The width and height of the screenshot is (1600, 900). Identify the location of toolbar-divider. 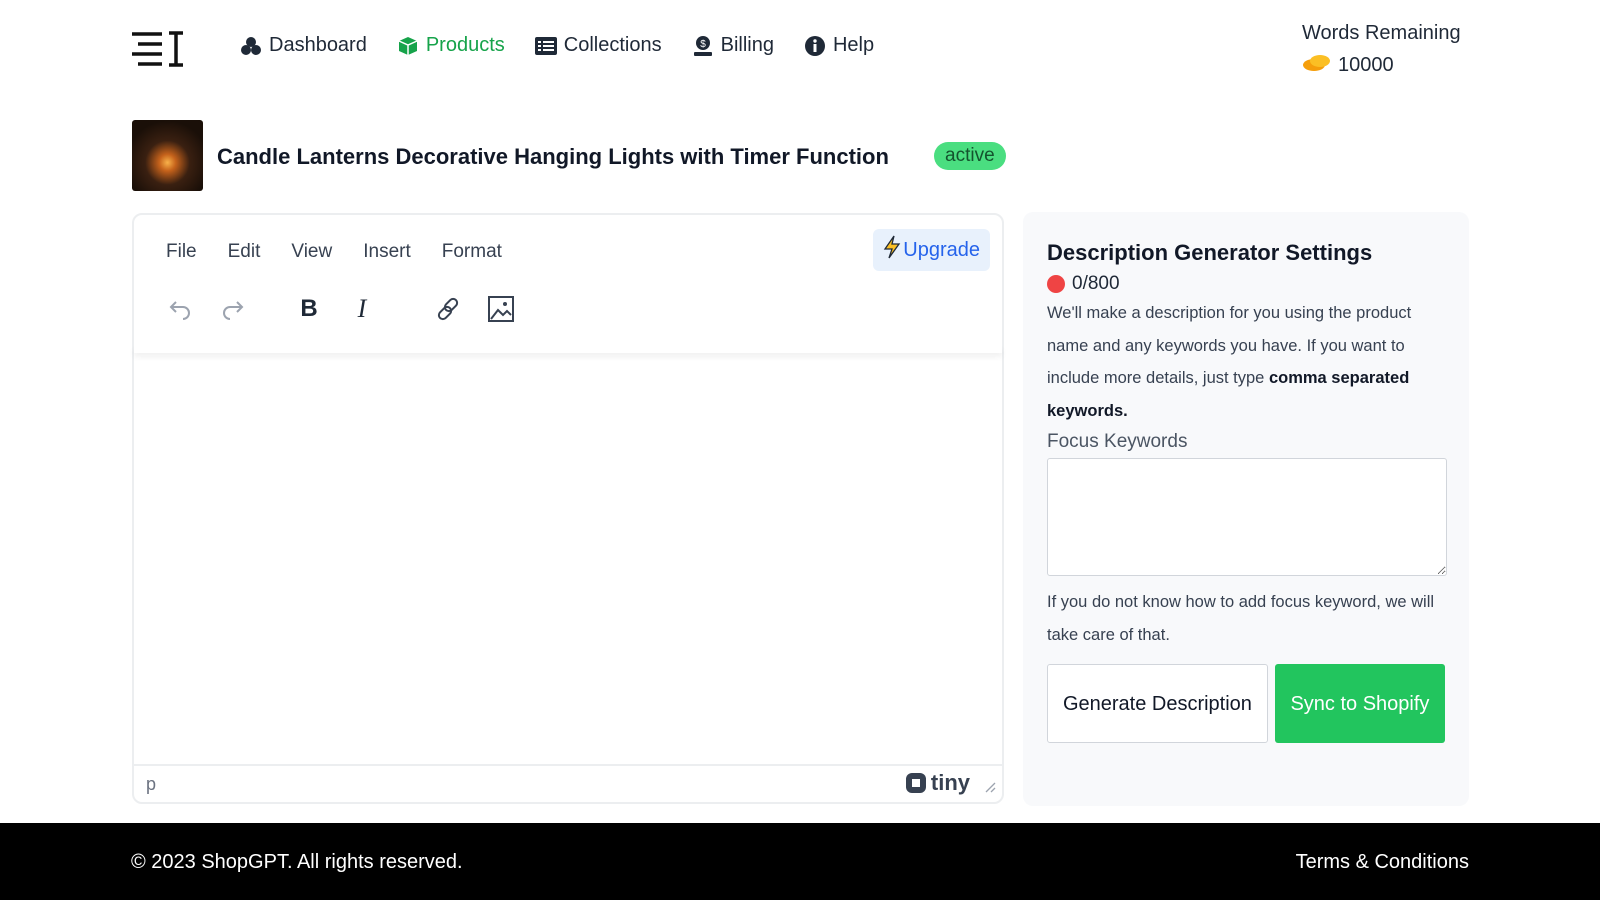
(568, 349).